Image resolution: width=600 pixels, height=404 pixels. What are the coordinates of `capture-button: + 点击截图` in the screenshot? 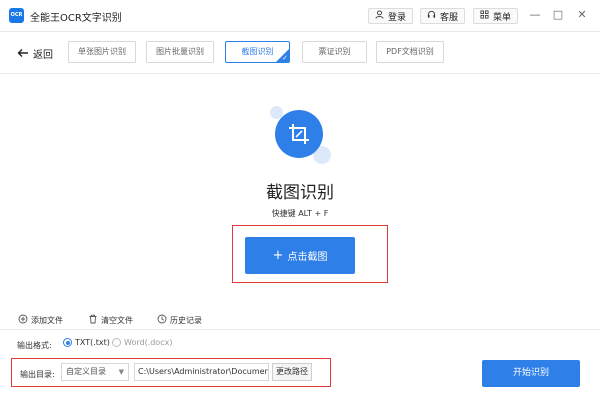 It's located at (300, 255).